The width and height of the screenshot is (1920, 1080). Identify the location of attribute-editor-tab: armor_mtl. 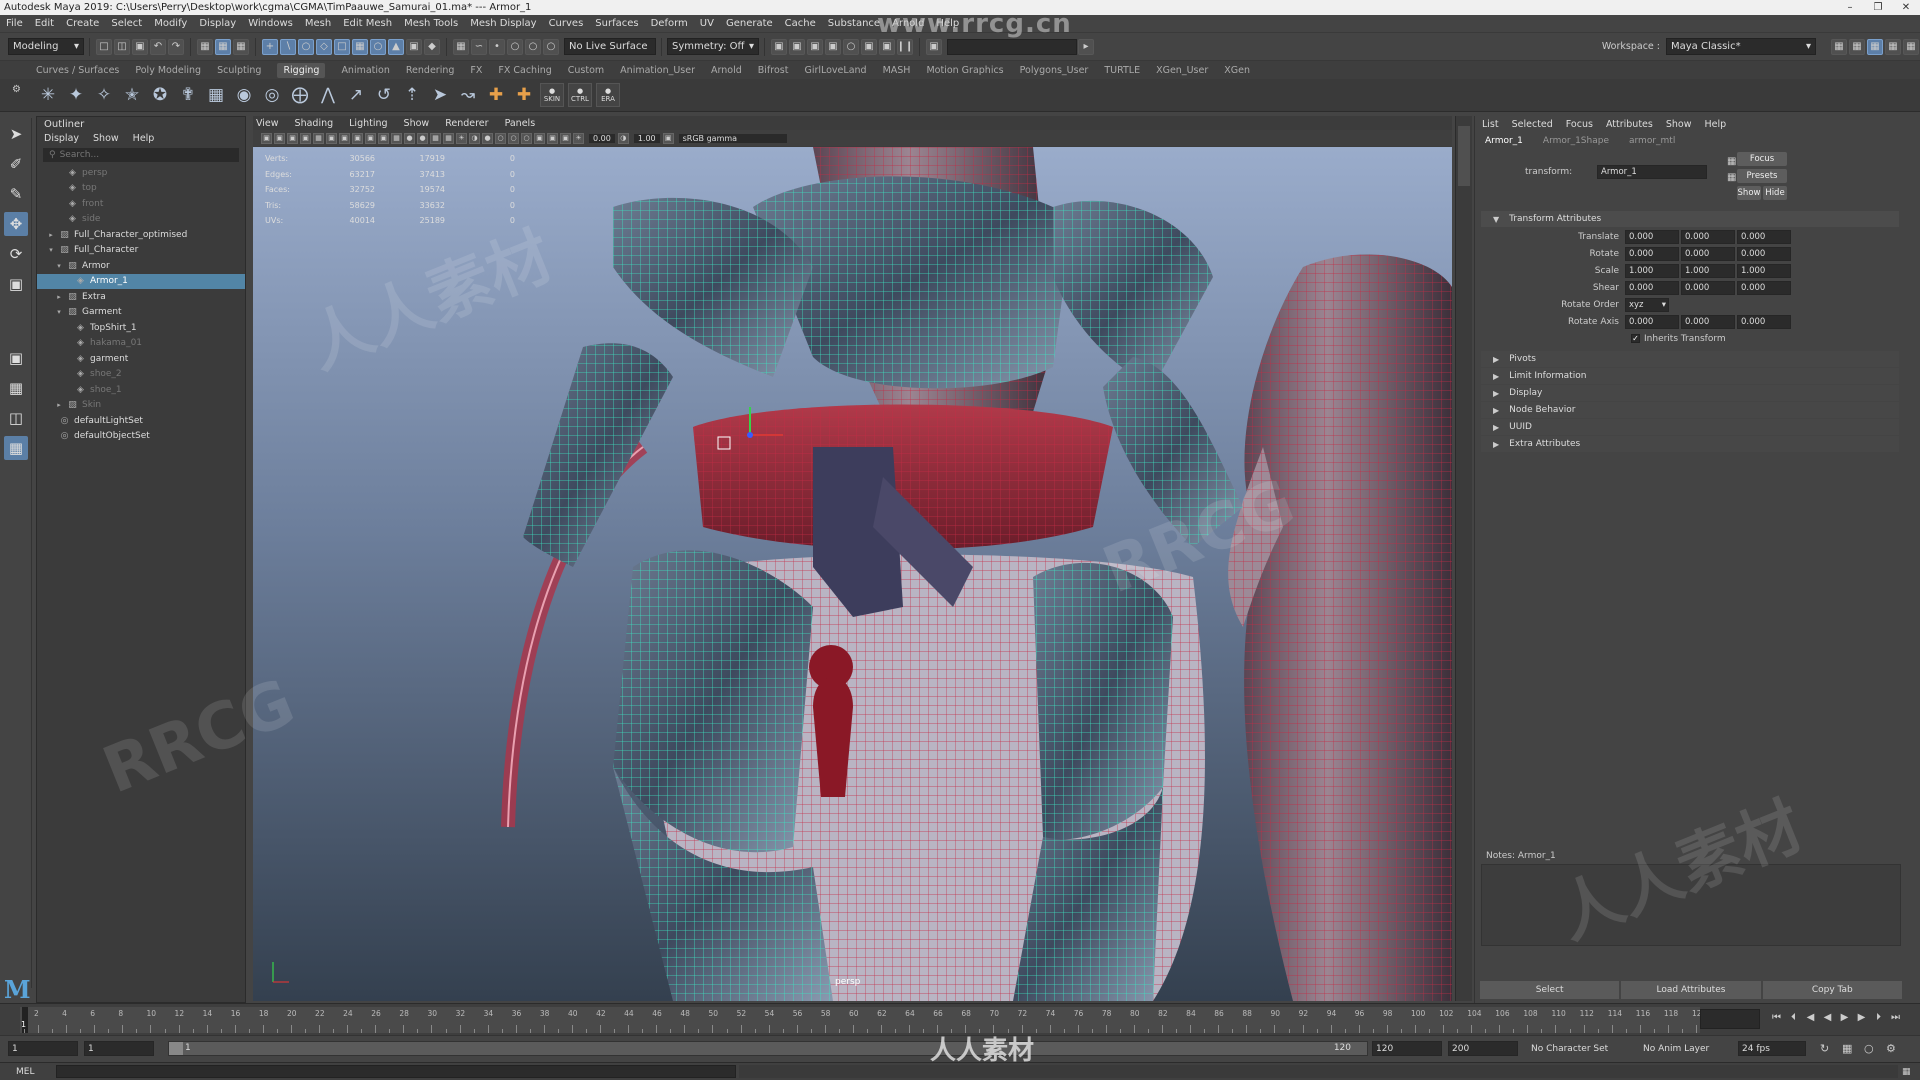
(1652, 141).